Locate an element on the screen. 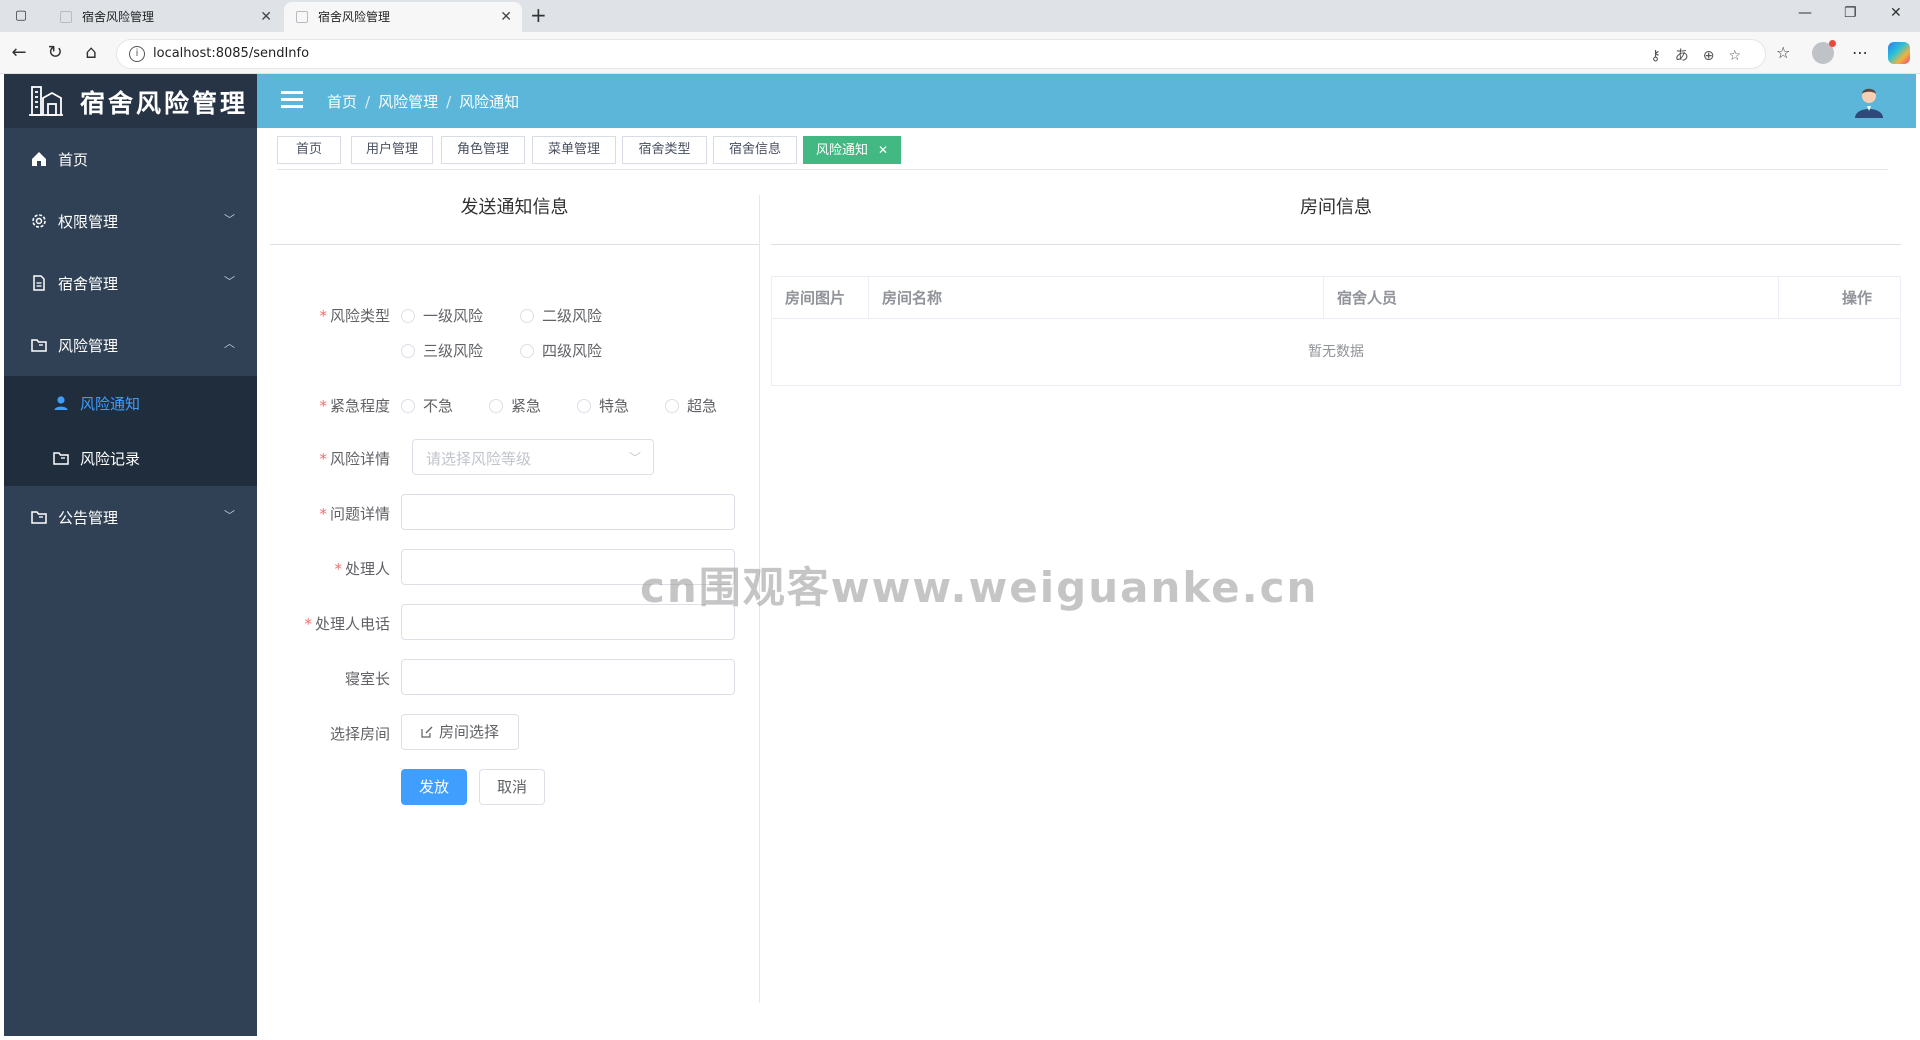 The width and height of the screenshot is (1920, 1040). breadcrumb-risk: 风险管理 is located at coordinates (408, 102).